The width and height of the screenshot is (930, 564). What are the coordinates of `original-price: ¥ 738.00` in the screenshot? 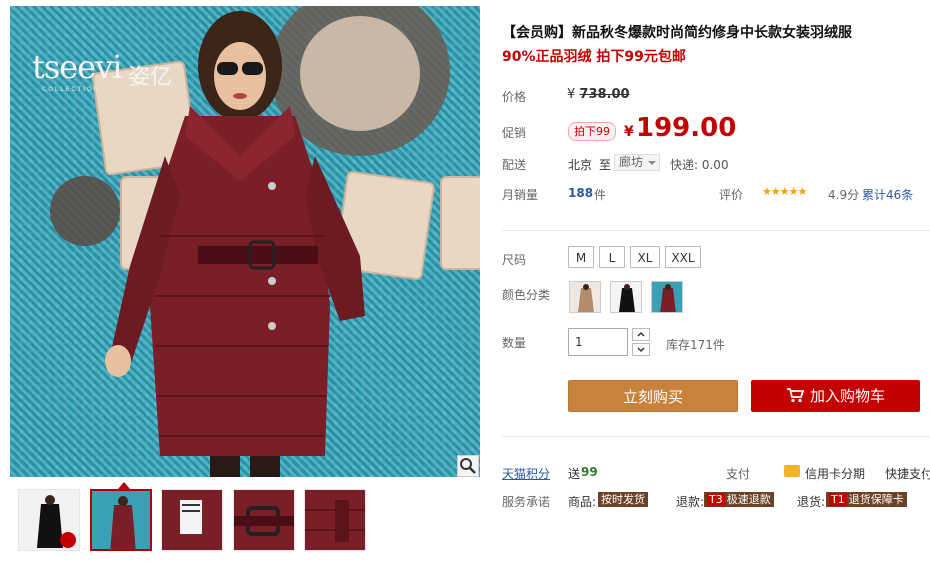 It's located at (598, 94).